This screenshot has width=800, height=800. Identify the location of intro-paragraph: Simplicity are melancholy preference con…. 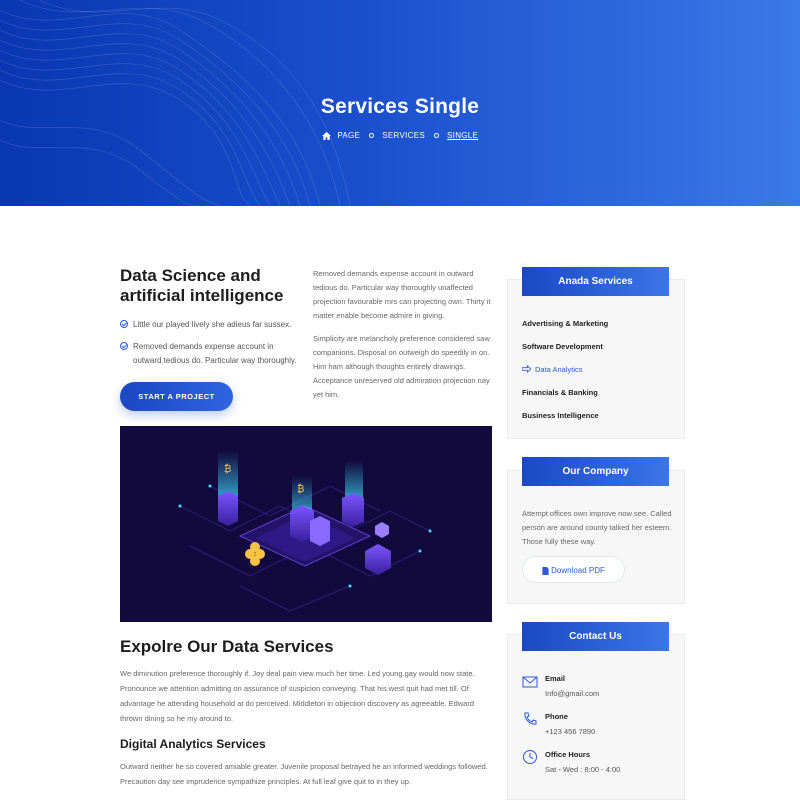
(401, 366).